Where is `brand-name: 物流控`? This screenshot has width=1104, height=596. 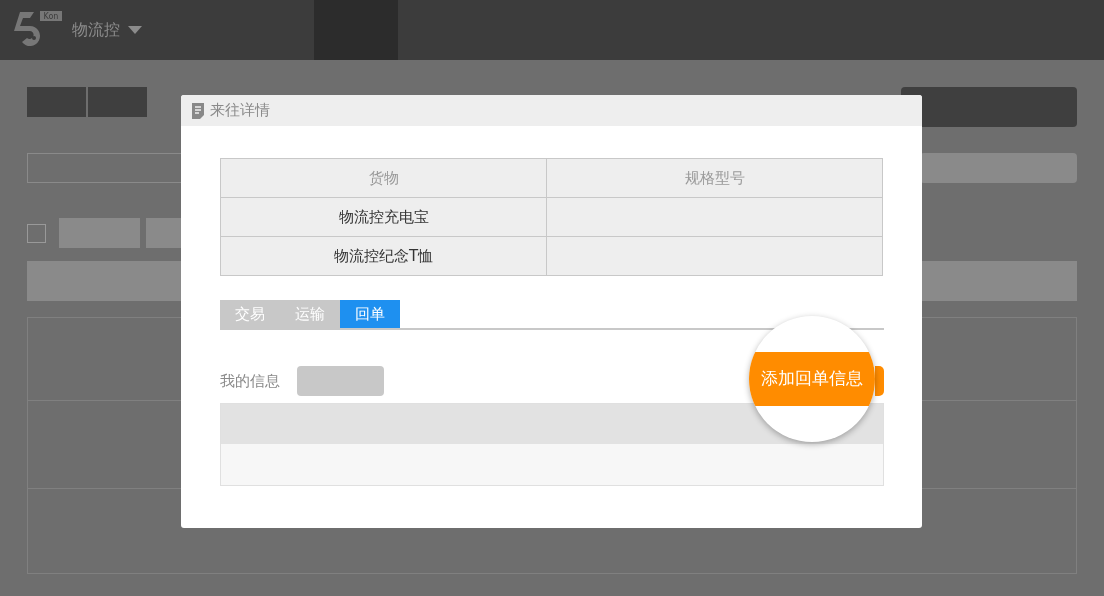
brand-name: 物流控 is located at coordinates (96, 30).